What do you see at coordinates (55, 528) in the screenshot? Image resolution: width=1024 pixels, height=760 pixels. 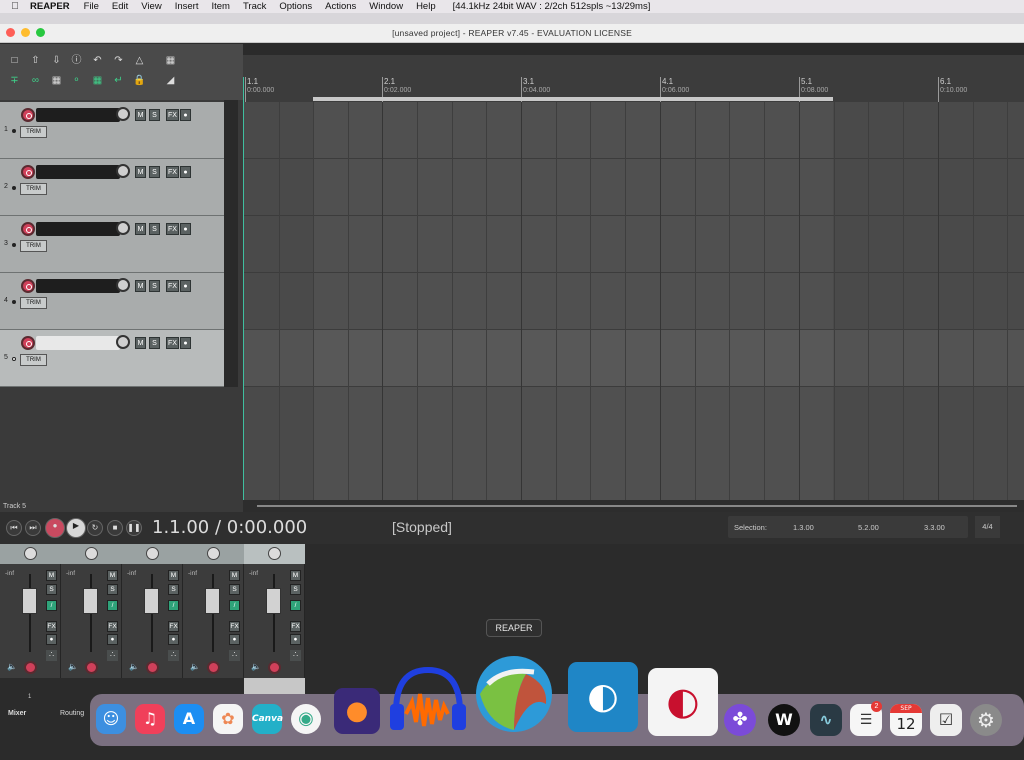 I see `record-icon: ●` at bounding box center [55, 528].